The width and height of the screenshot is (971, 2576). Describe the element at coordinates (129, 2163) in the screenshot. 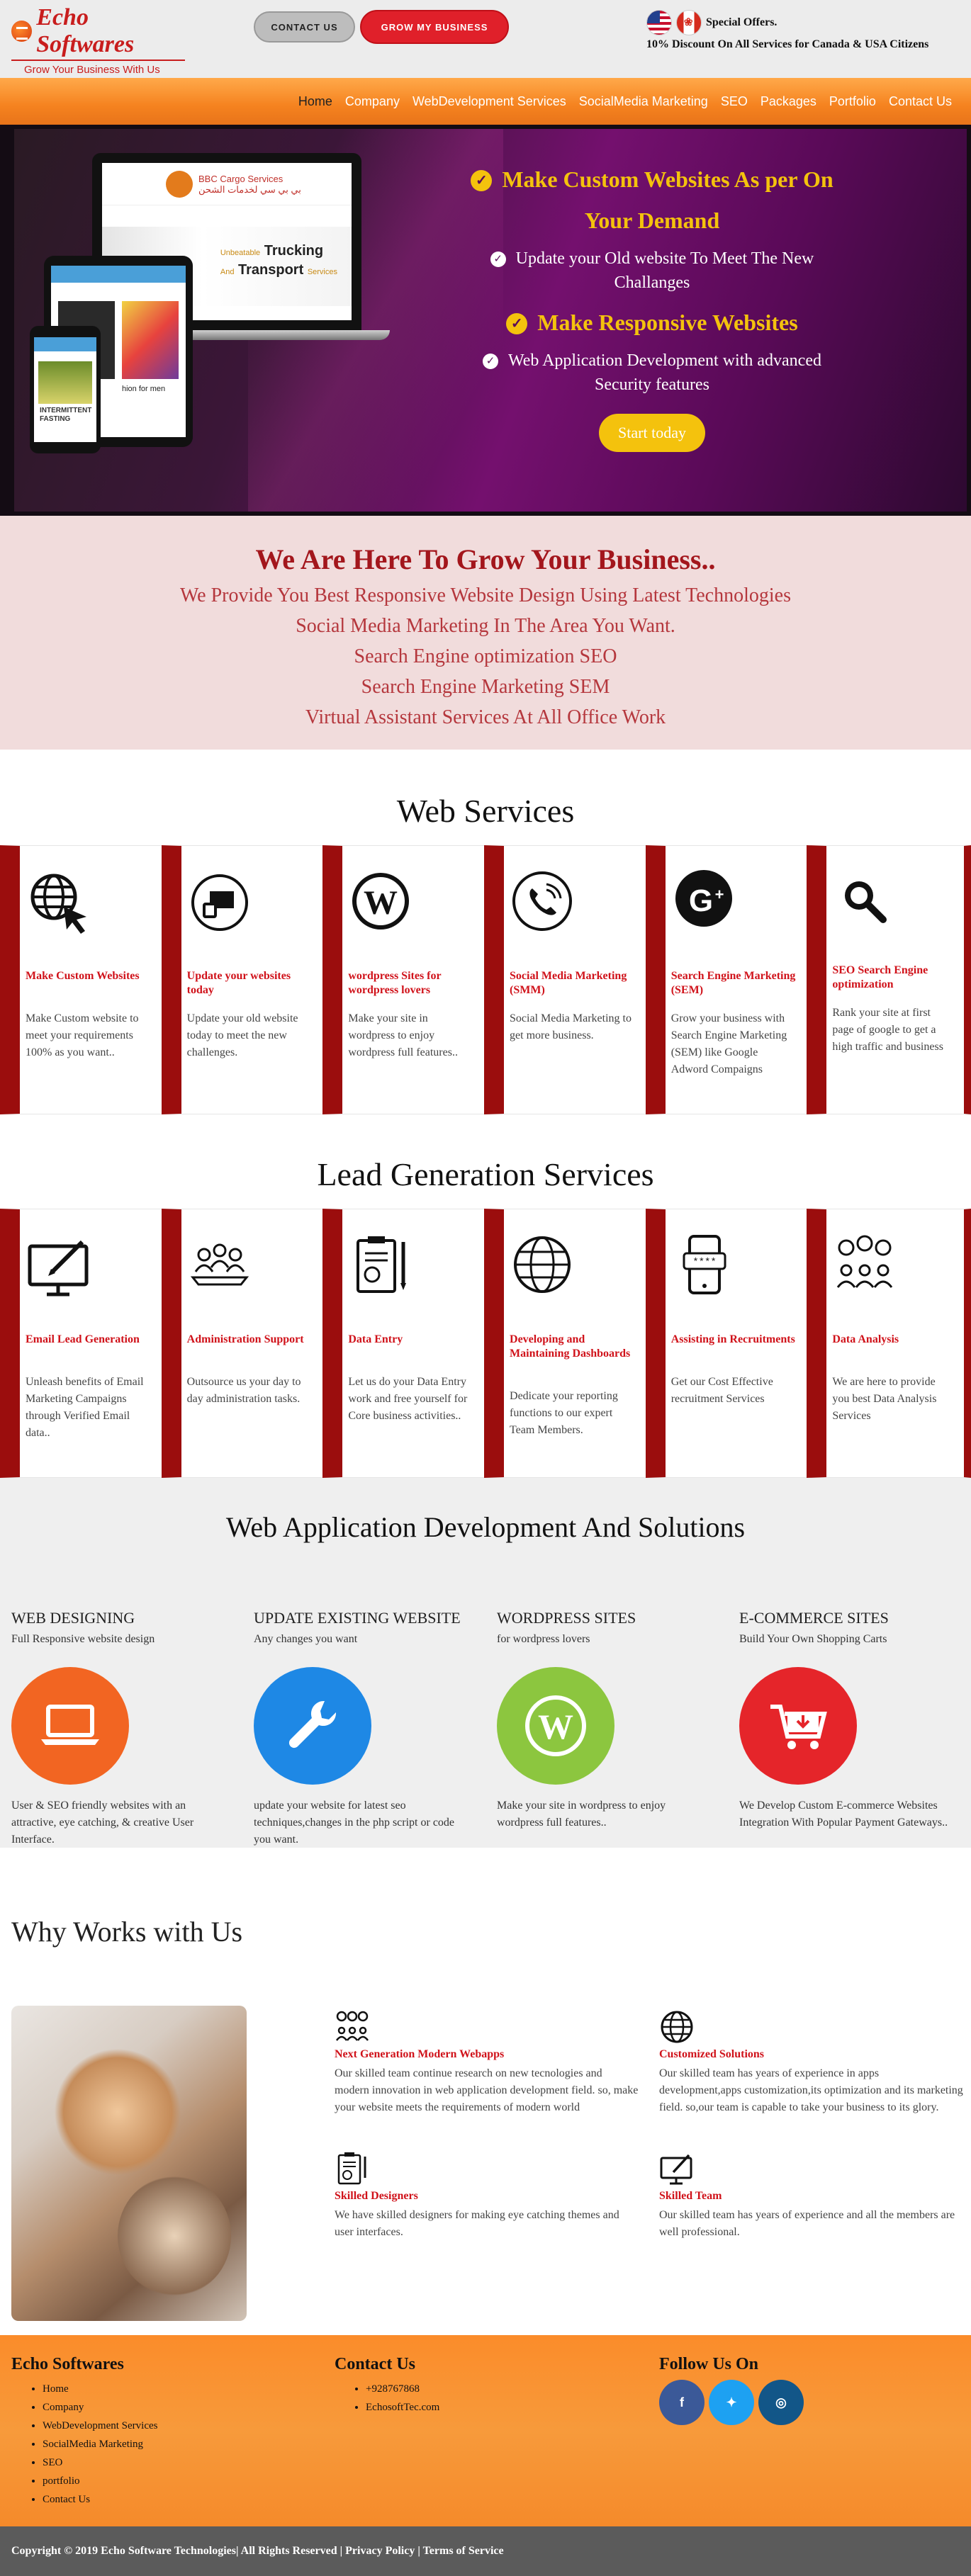

I see `team-photo` at that location.